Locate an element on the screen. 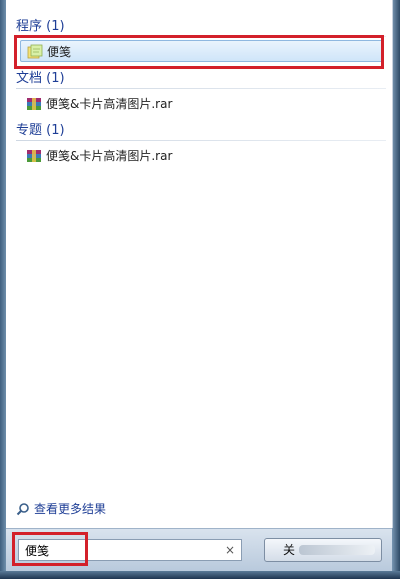  window-frame-bottom is located at coordinates (200, 575).